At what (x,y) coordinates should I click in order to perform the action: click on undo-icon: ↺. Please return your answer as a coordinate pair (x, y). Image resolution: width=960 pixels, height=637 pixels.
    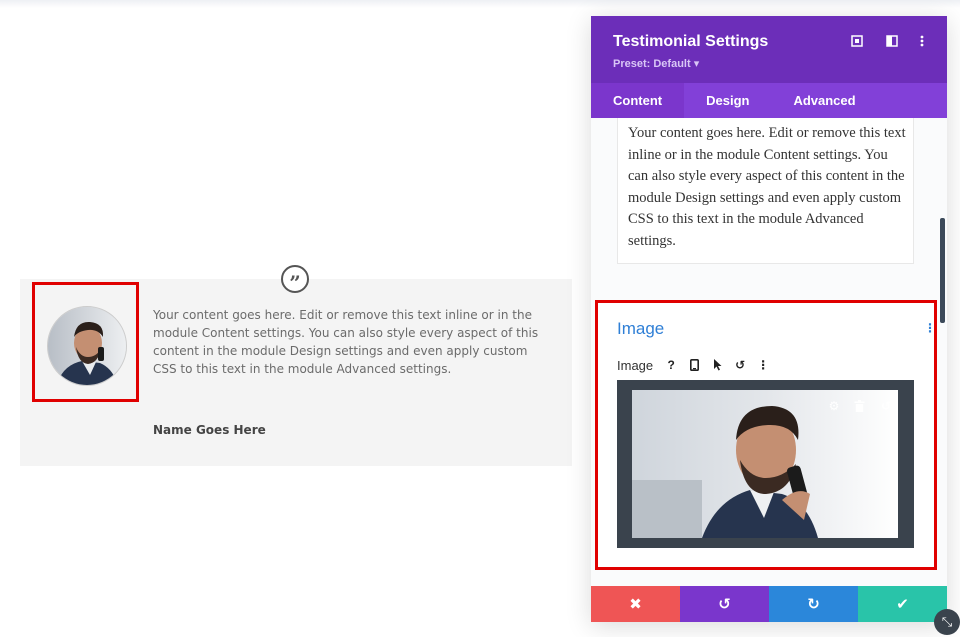
    Looking at the image, I should click on (724, 604).